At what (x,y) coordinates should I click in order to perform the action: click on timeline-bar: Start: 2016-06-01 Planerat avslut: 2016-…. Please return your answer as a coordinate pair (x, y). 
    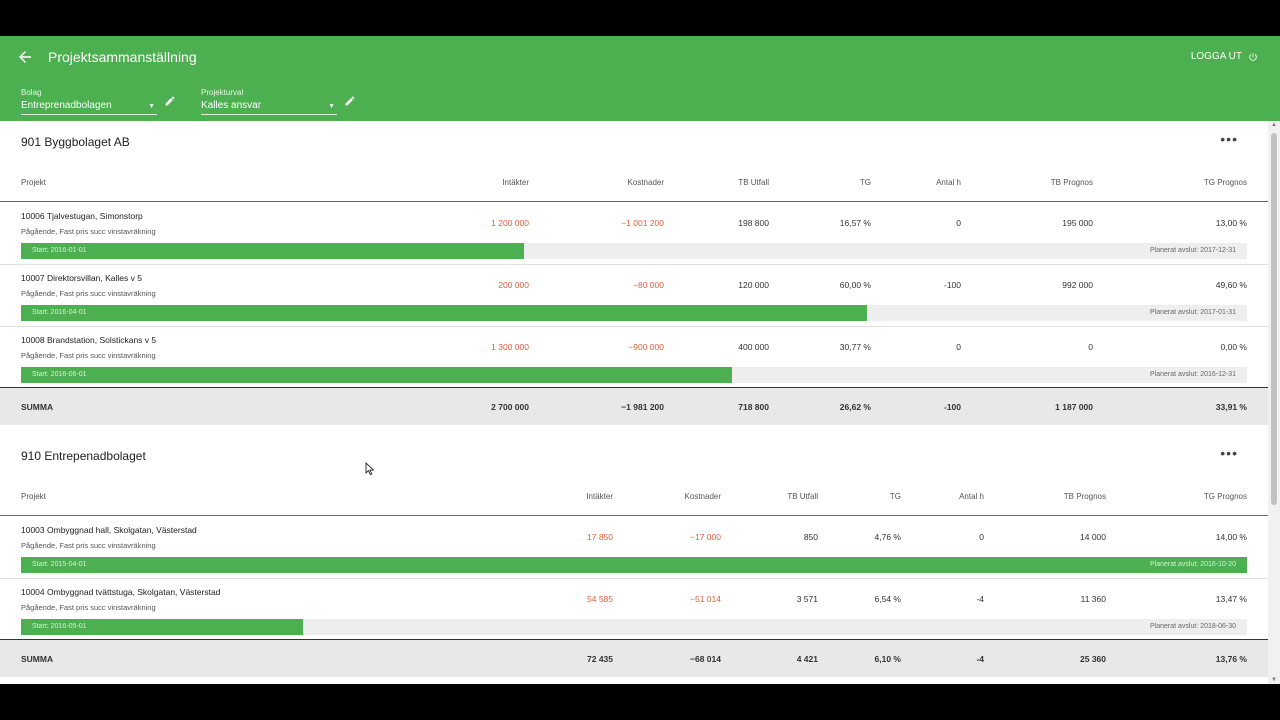
    Looking at the image, I should click on (634, 375).